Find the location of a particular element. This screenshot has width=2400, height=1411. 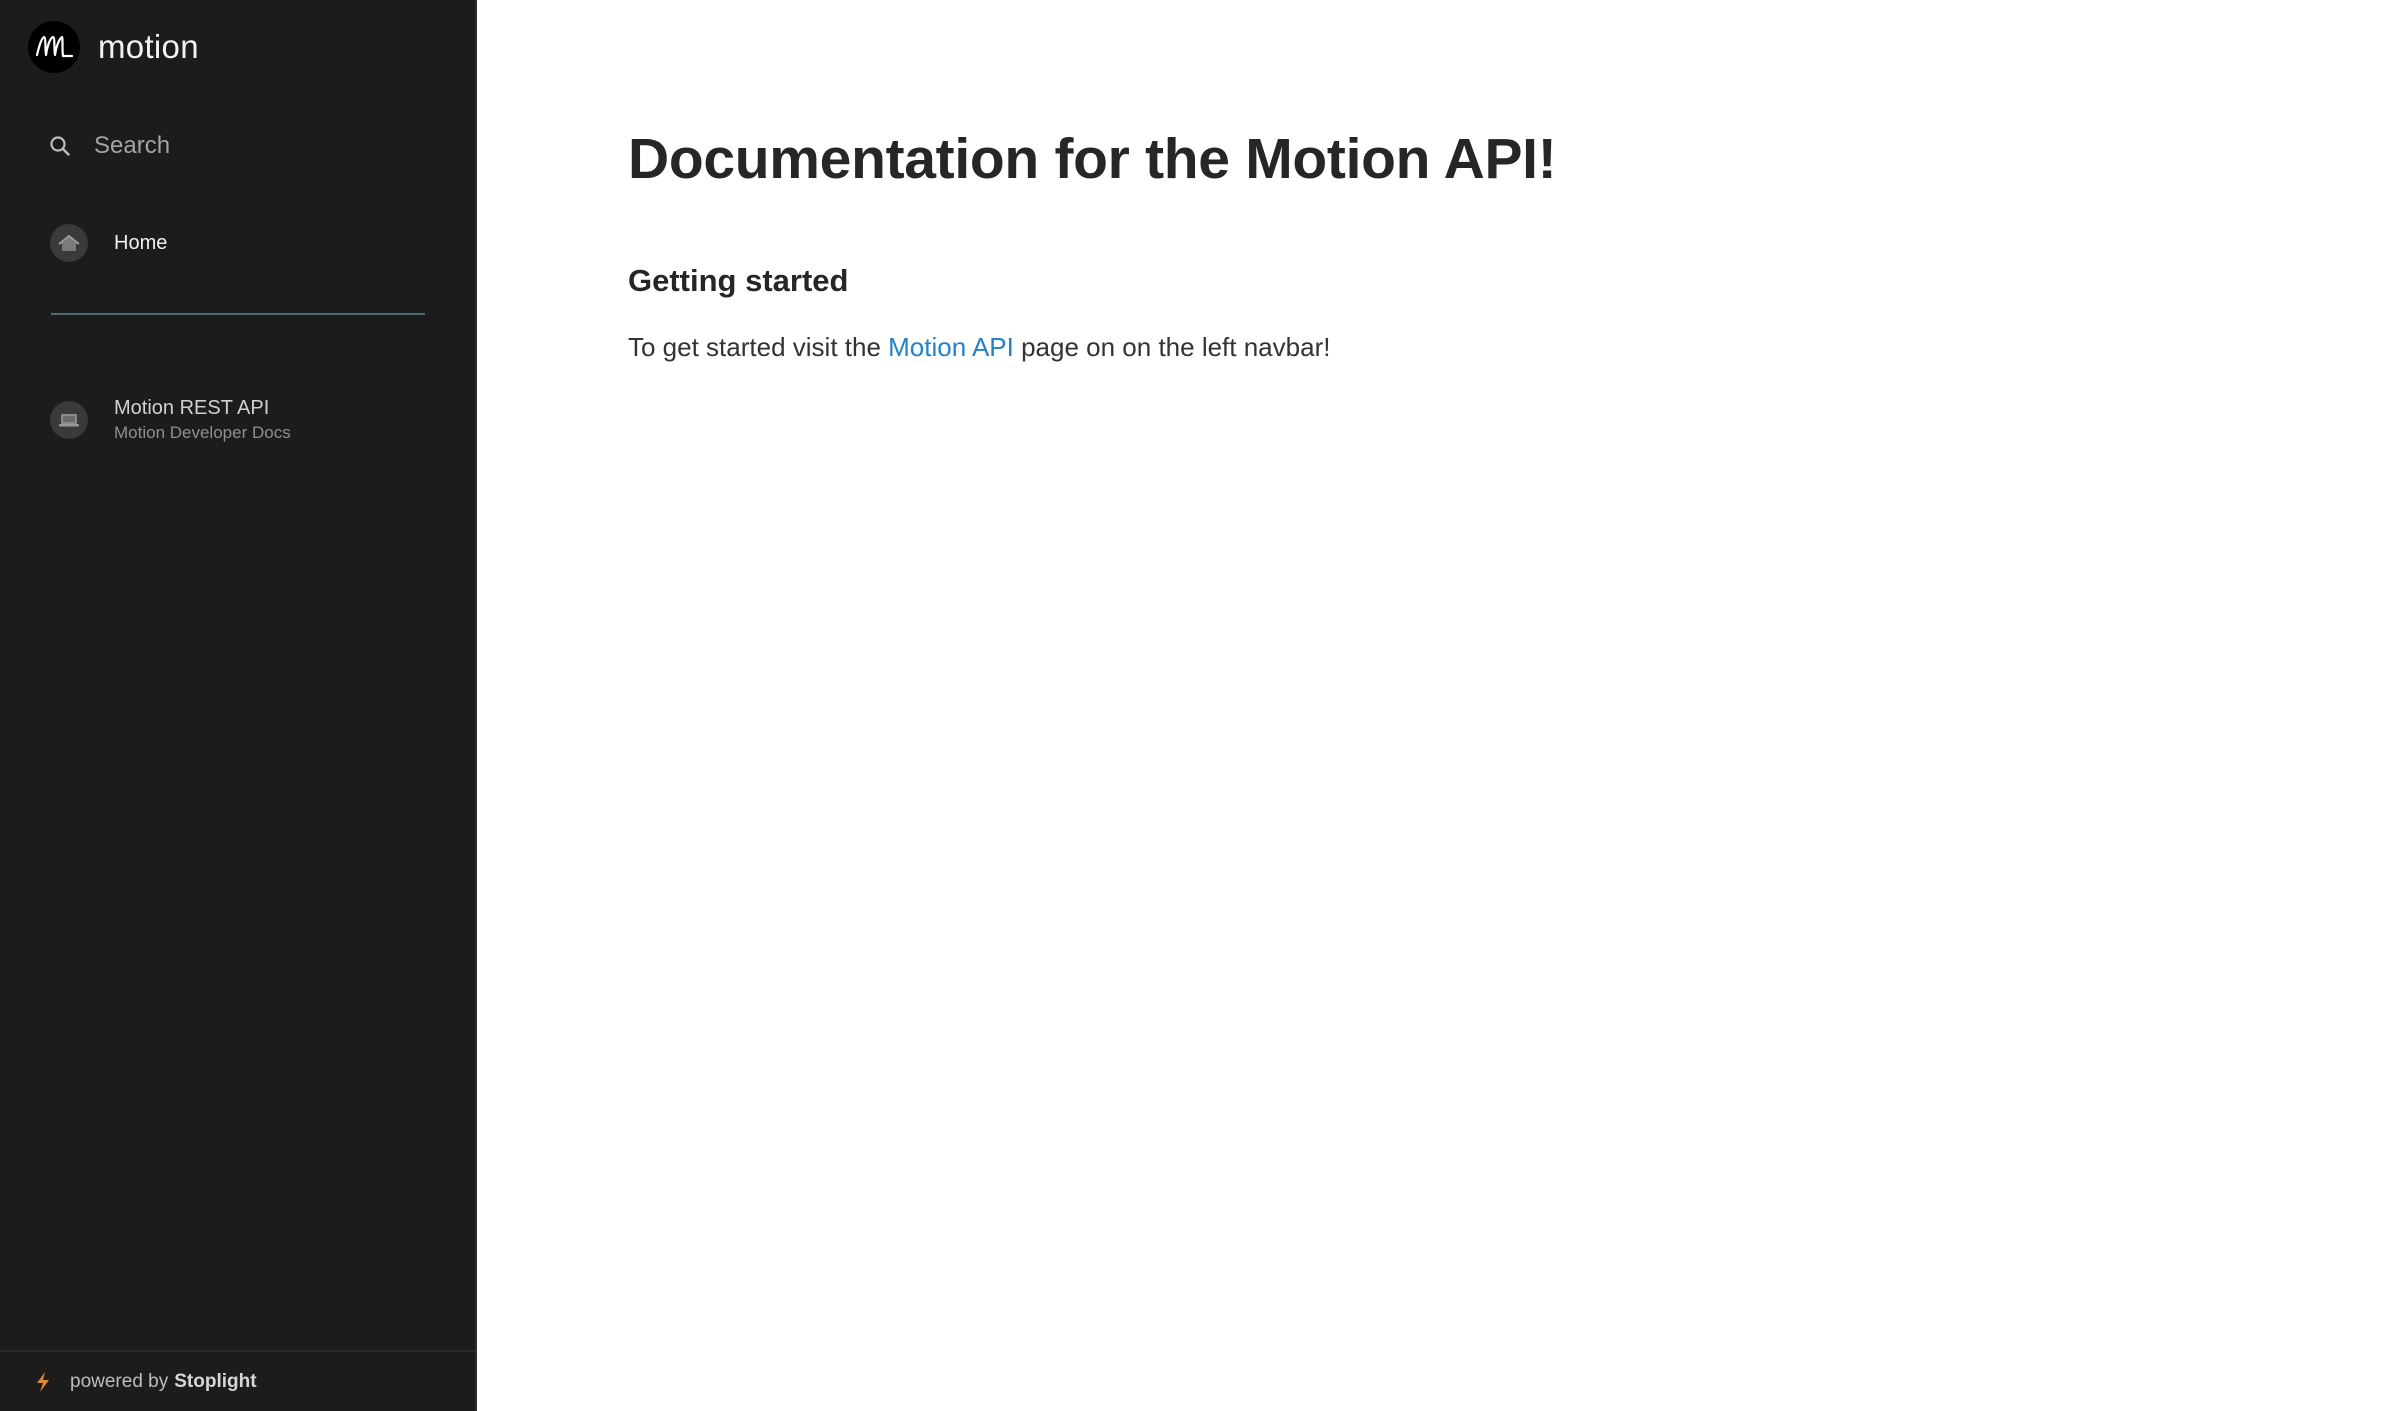

motion-api-link: Motion API is located at coordinates (951, 347).